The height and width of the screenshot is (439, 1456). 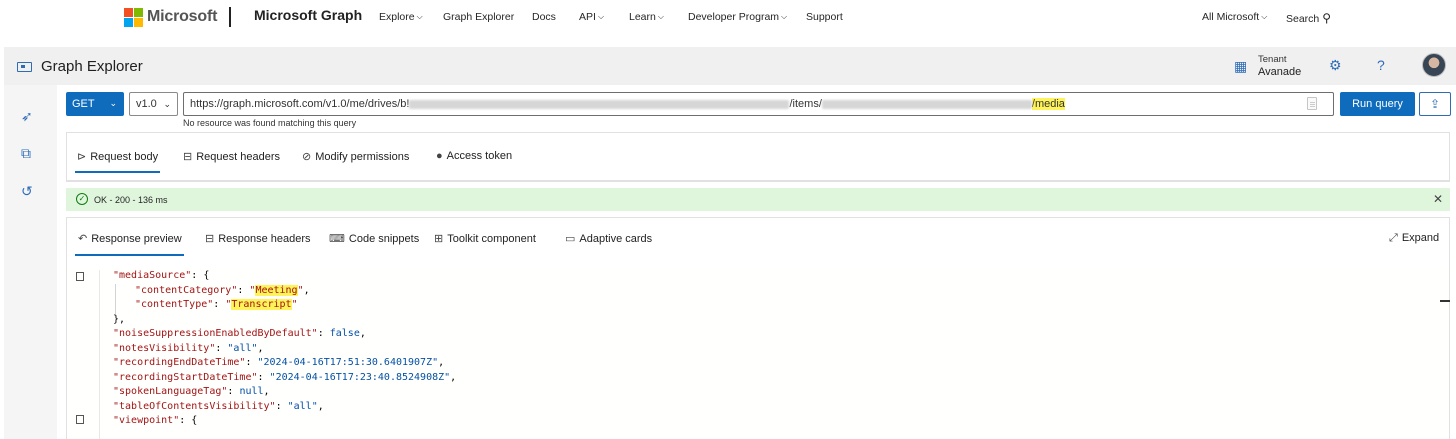 I want to click on expand-label: Expand, so click(x=1420, y=238).